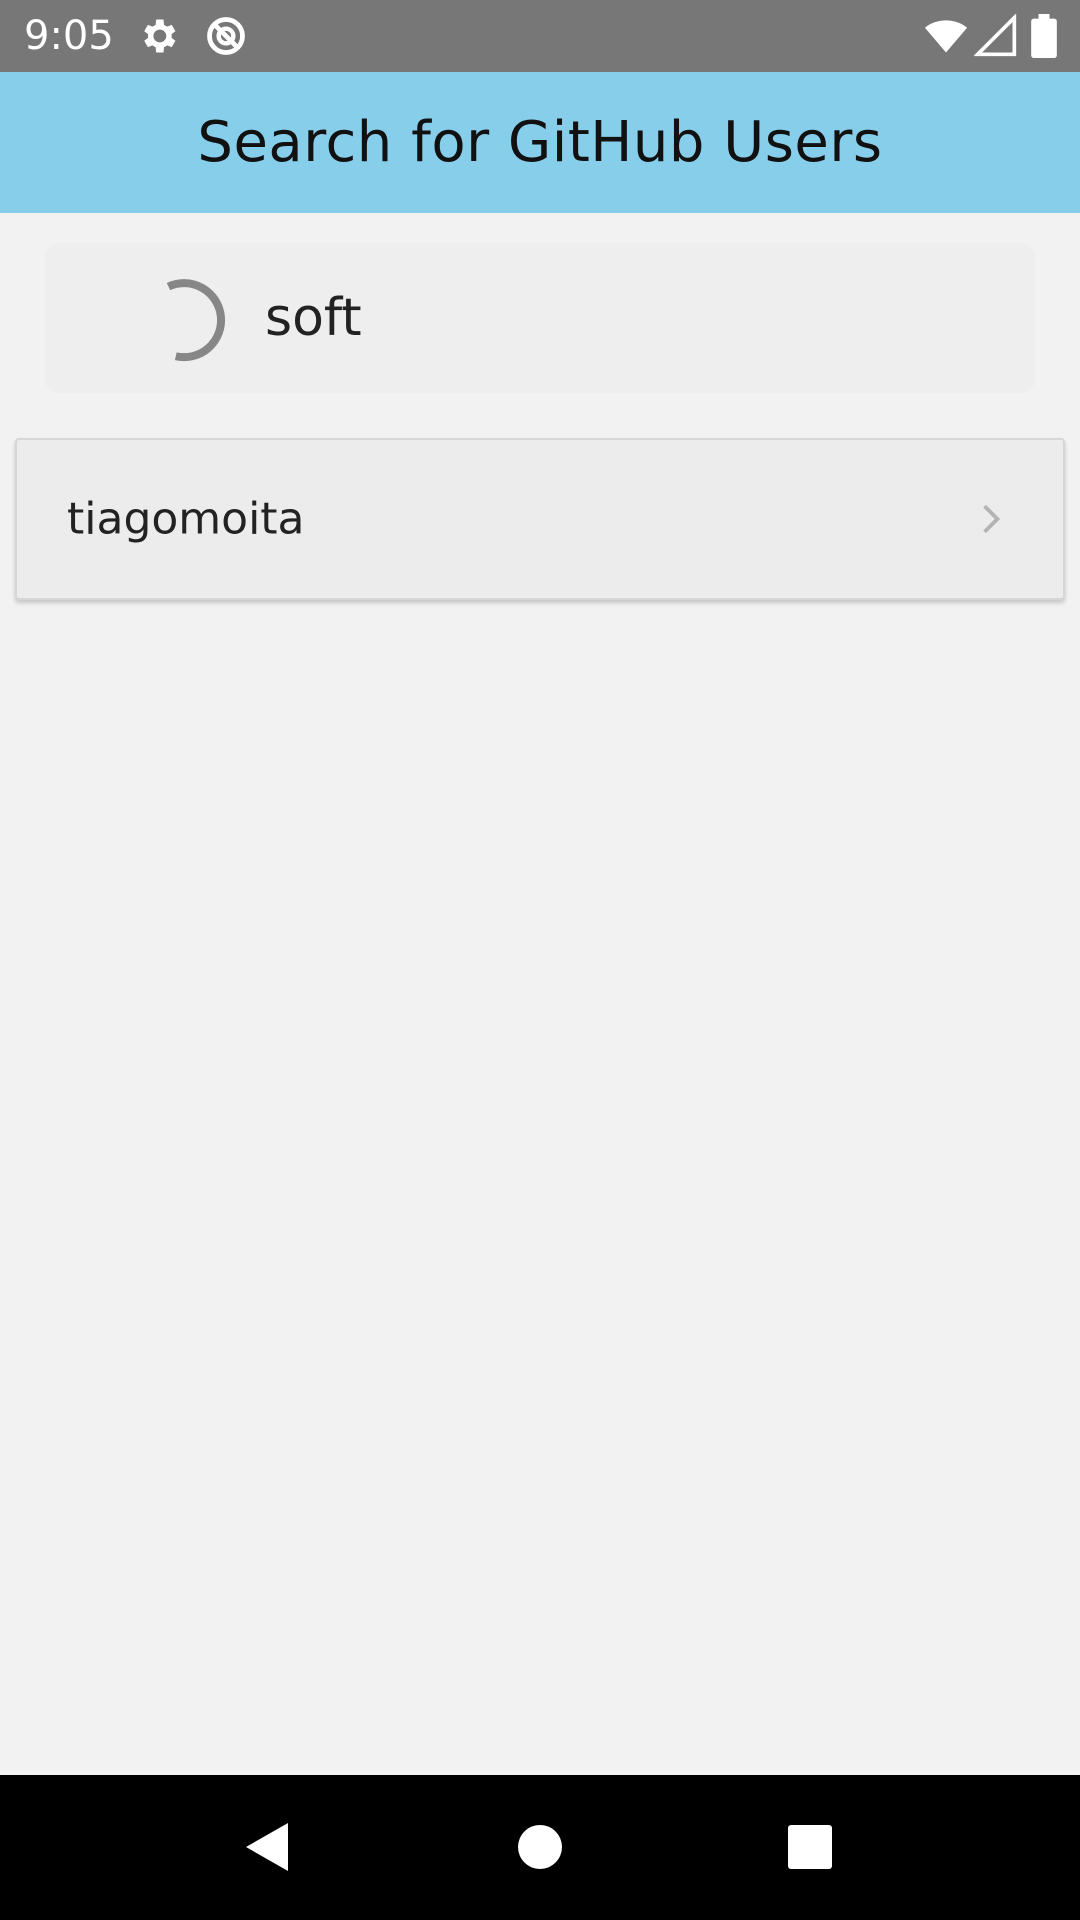  Describe the element at coordinates (69, 36) in the screenshot. I see `status-time: 9:05` at that location.